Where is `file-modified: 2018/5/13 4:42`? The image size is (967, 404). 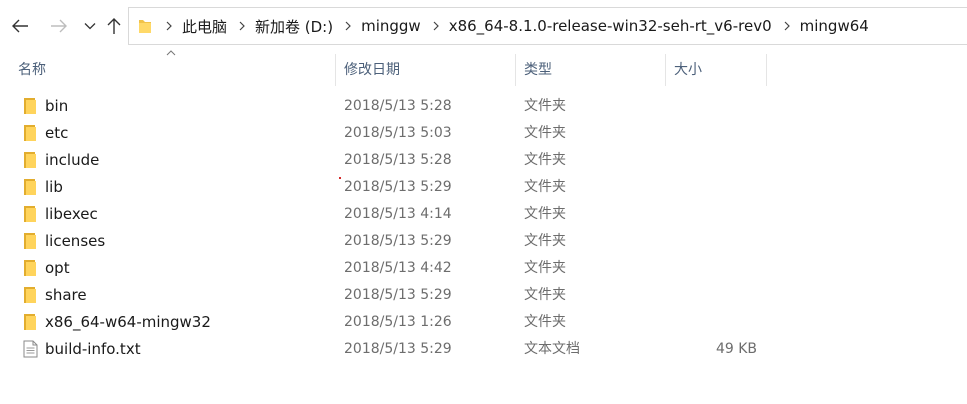 file-modified: 2018/5/13 4:42 is located at coordinates (398, 268).